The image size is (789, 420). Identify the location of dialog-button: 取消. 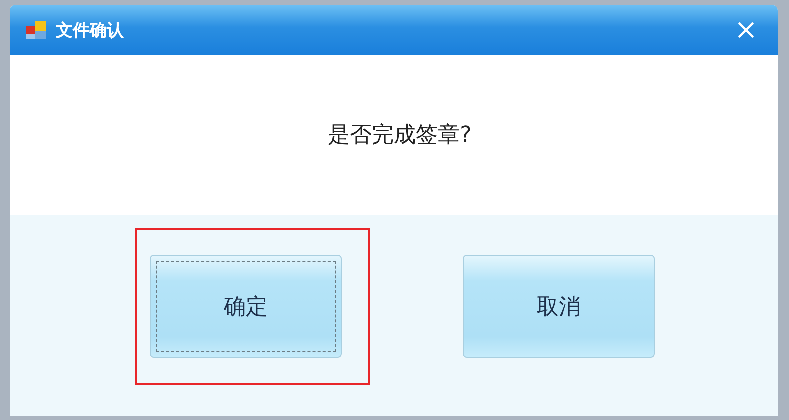
(559, 306).